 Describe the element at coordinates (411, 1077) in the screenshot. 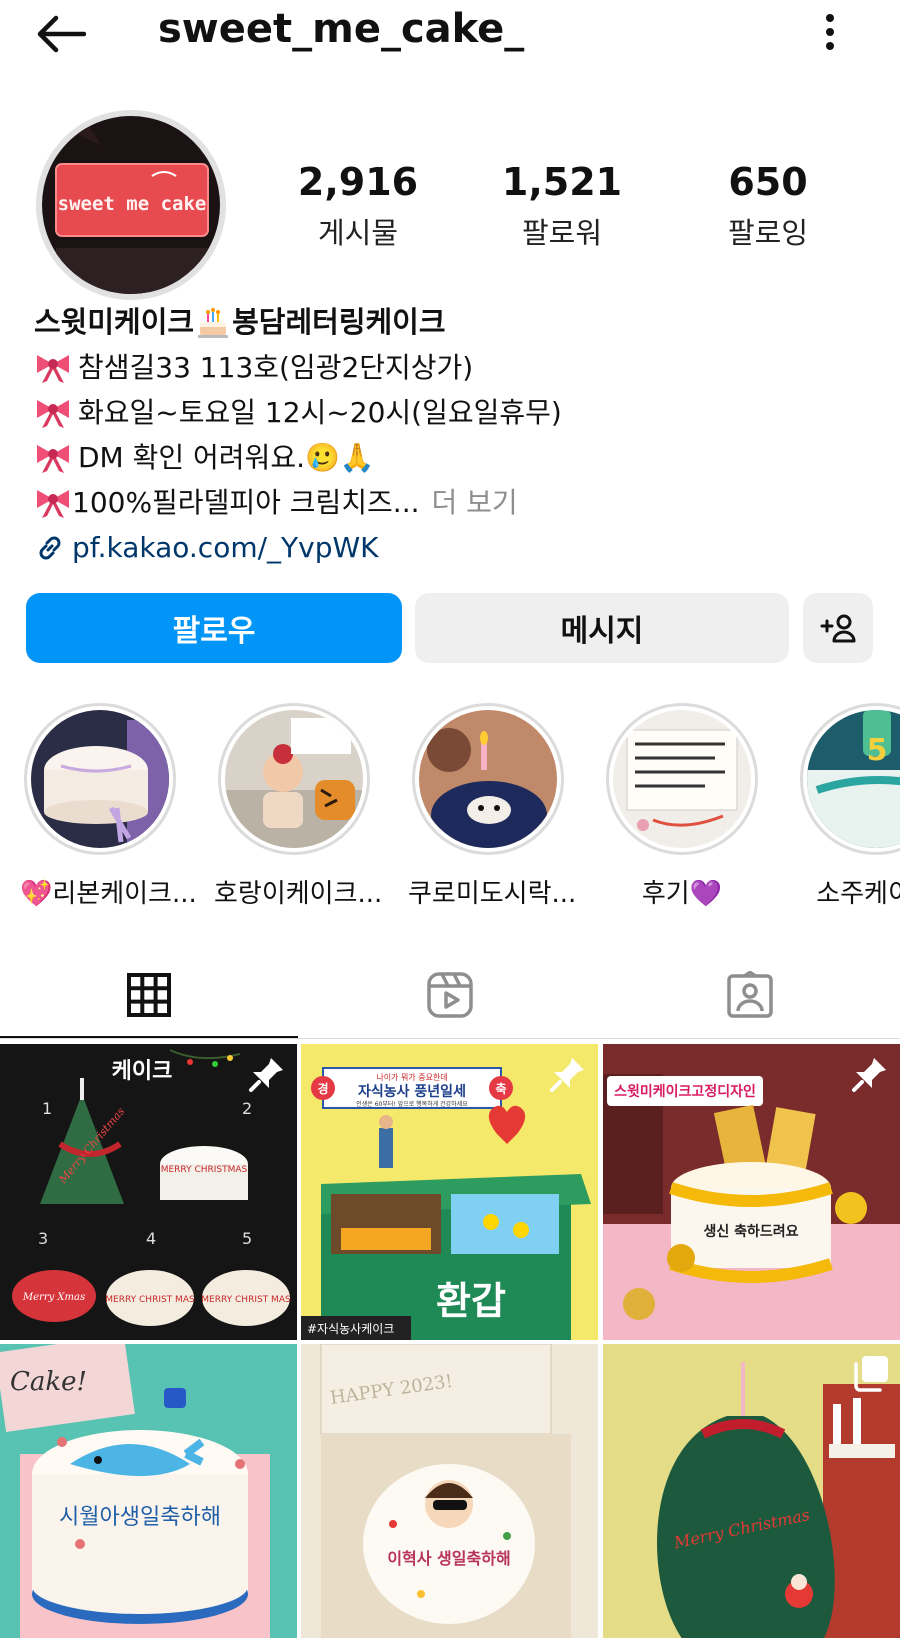

I see `post-banner-top: 나이가 뭐가 중요한데` at that location.